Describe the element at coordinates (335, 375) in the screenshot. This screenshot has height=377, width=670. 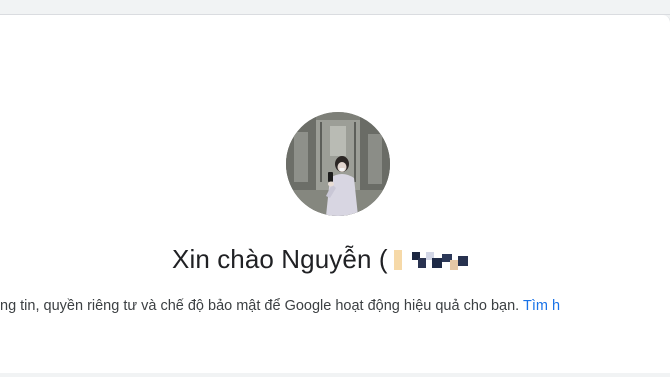
I see `bottom-strip` at that location.